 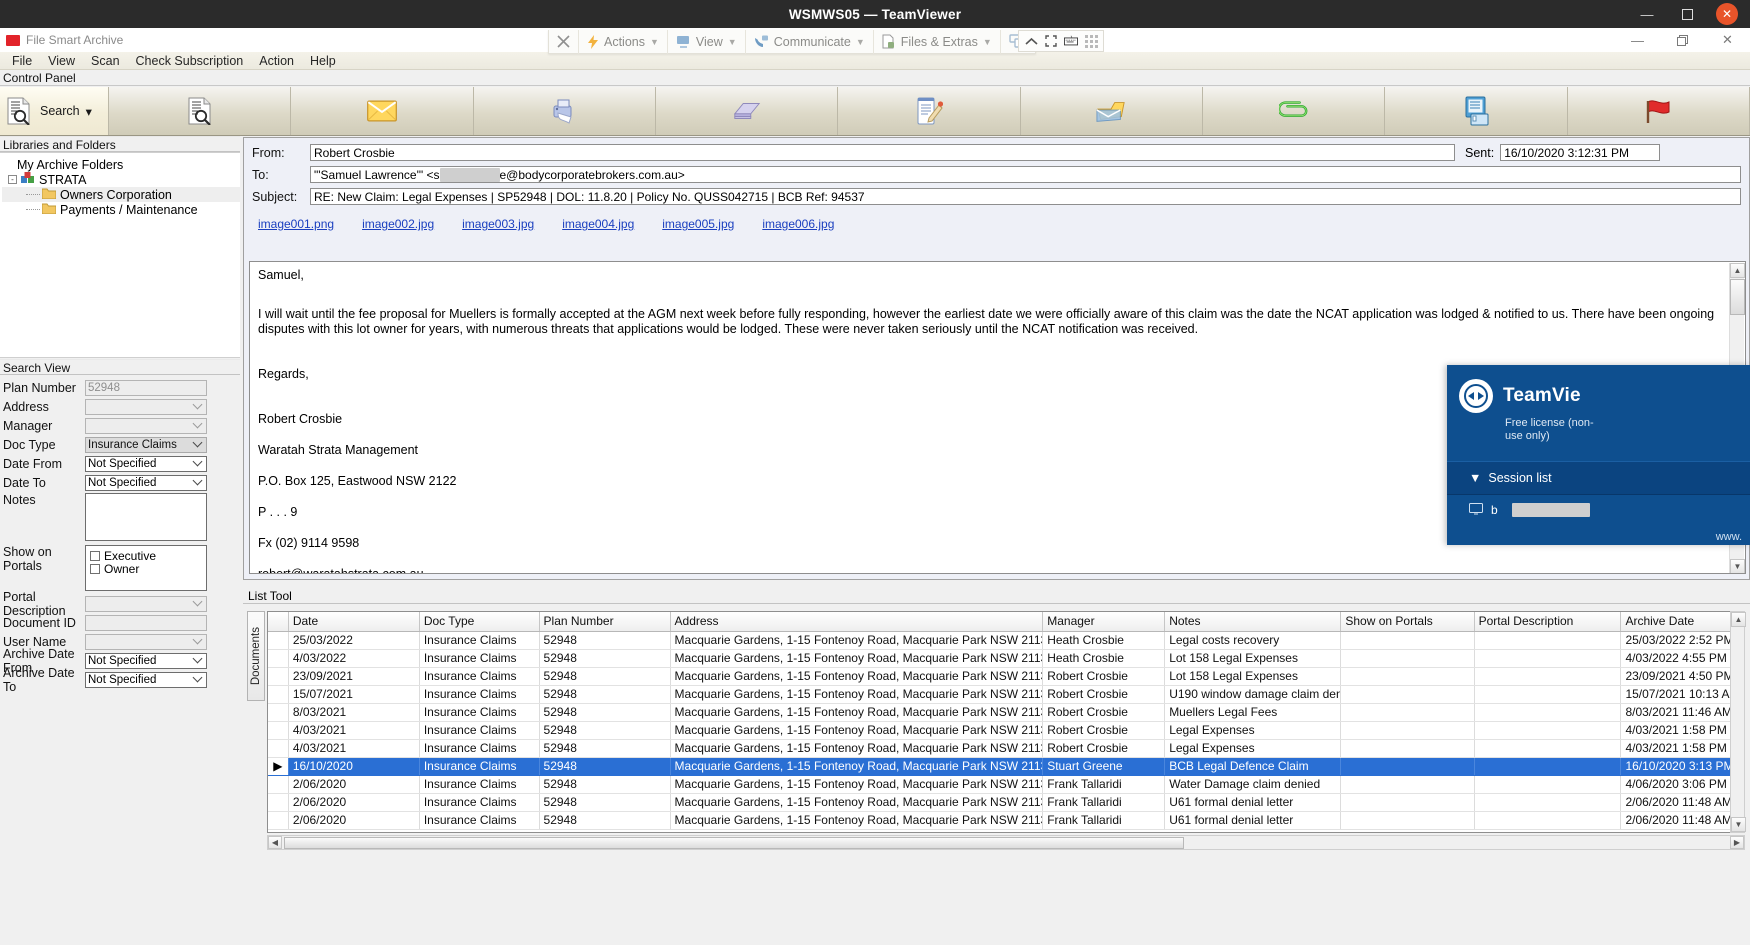 I want to click on tree-root: My Archive Folders, so click(x=121, y=164).